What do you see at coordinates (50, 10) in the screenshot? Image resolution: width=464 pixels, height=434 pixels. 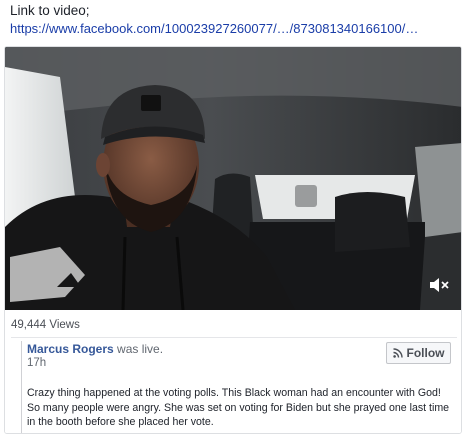 I see `intro-label: Link to video;` at bounding box center [50, 10].